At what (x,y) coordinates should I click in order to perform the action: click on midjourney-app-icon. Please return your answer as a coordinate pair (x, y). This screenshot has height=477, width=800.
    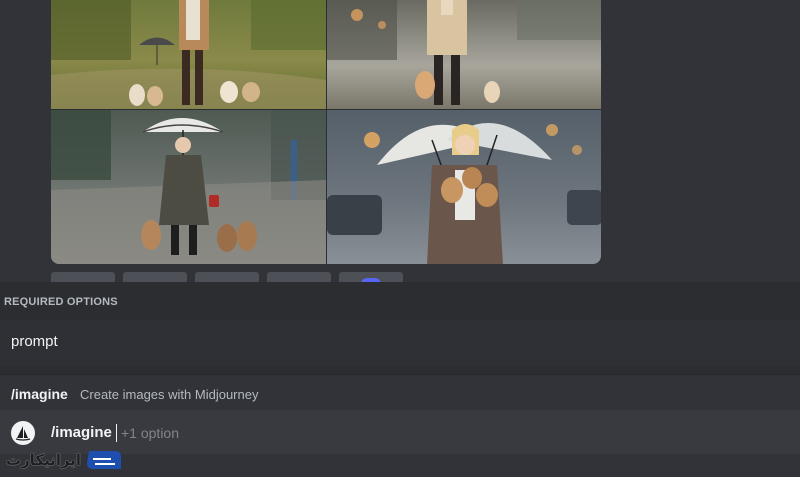
    Looking at the image, I should click on (23, 433).